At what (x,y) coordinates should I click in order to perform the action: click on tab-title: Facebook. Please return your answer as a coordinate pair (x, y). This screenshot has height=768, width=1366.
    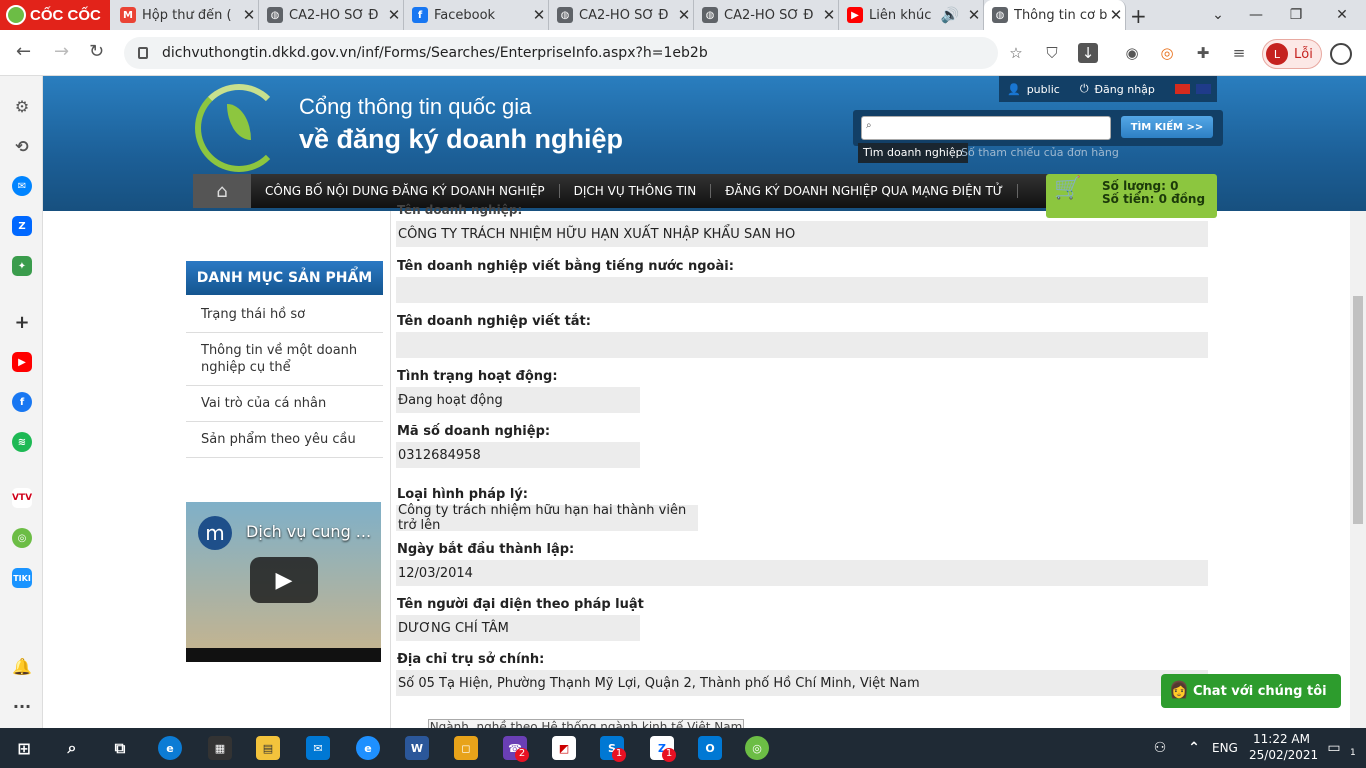
    Looking at the image, I should click on (465, 15).